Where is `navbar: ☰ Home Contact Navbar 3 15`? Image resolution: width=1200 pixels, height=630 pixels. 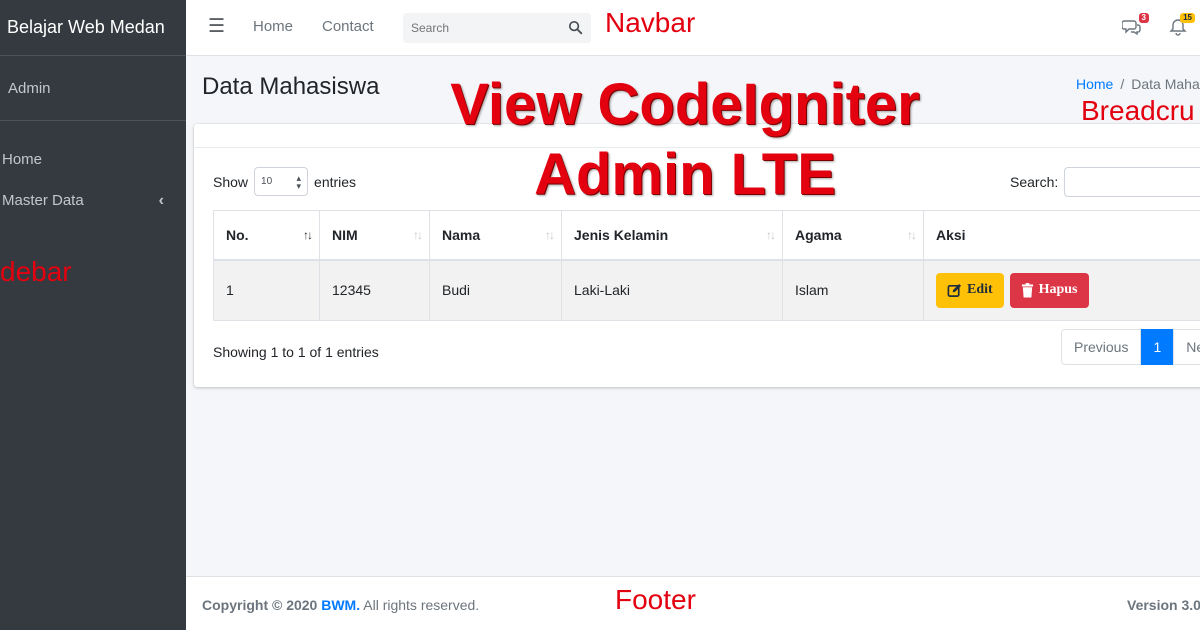 navbar: ☰ Home Contact Navbar 3 15 is located at coordinates (693, 28).